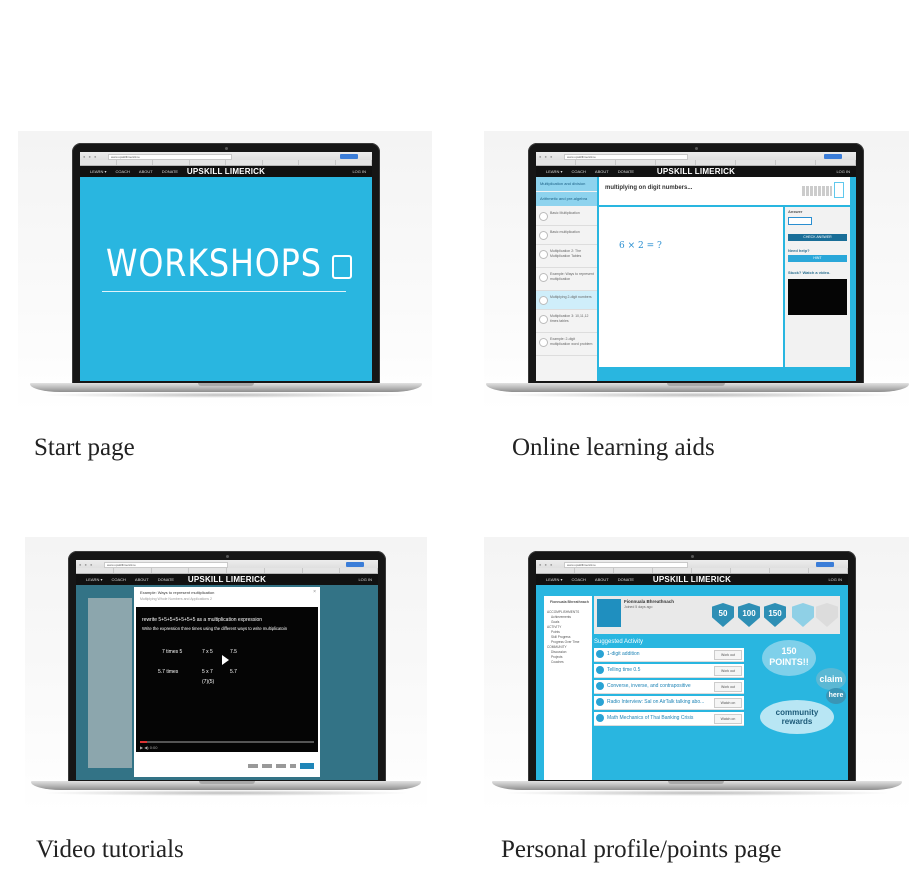 The width and height of the screenshot is (909, 872). What do you see at coordinates (817, 191) in the screenshot?
I see `progress-blocks` at bounding box center [817, 191].